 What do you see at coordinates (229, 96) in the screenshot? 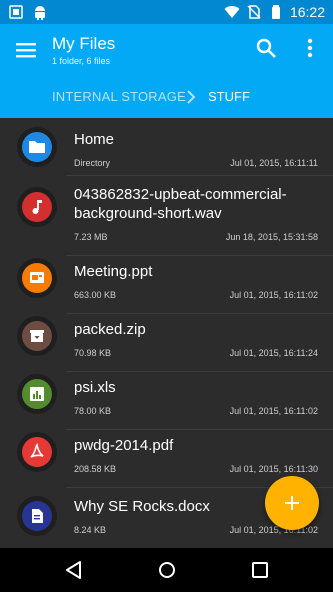
I see `breadcrumb-stuff: STUFF` at bounding box center [229, 96].